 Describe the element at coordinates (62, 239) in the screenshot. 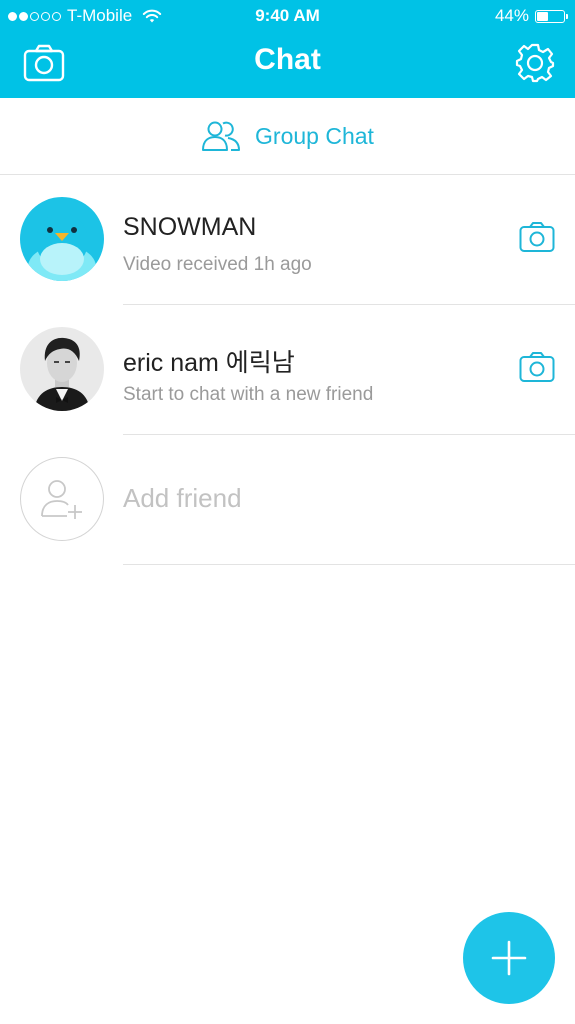

I see `penguin-avatar` at that location.